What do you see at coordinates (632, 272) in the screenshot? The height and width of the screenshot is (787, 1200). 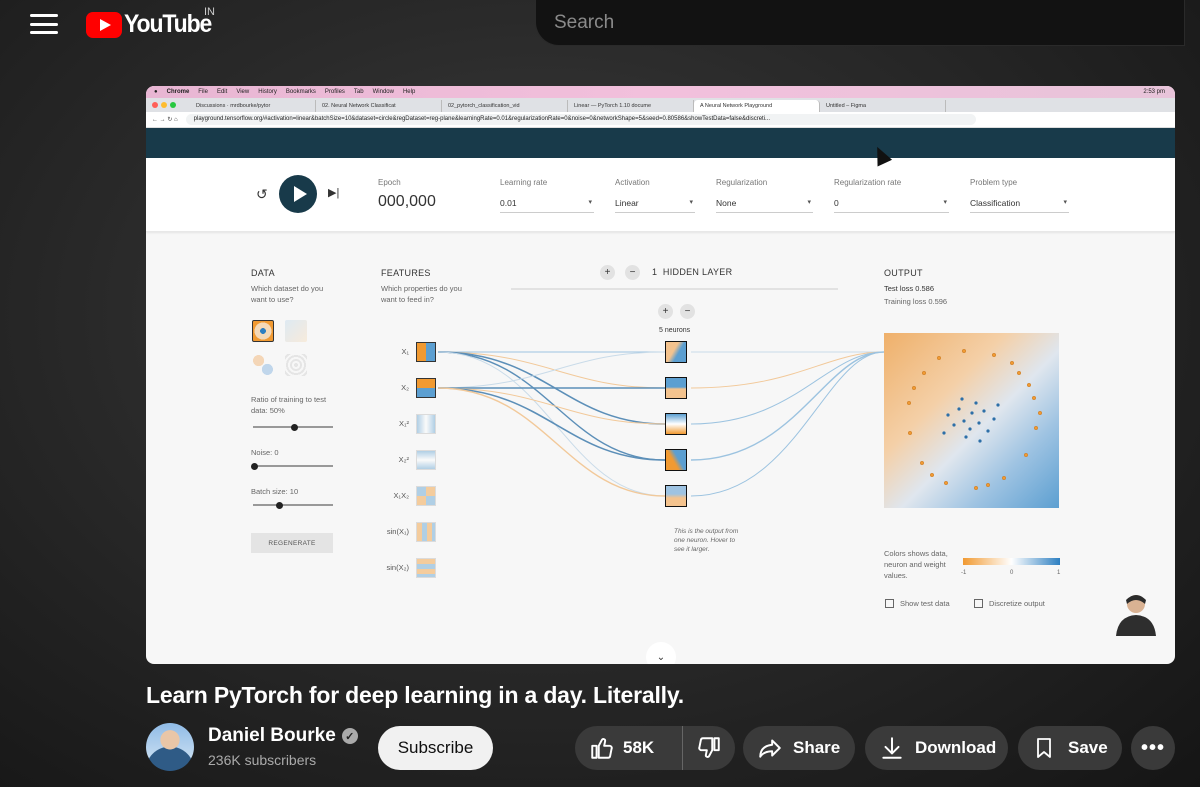 I see `remove-layer-icon: −` at bounding box center [632, 272].